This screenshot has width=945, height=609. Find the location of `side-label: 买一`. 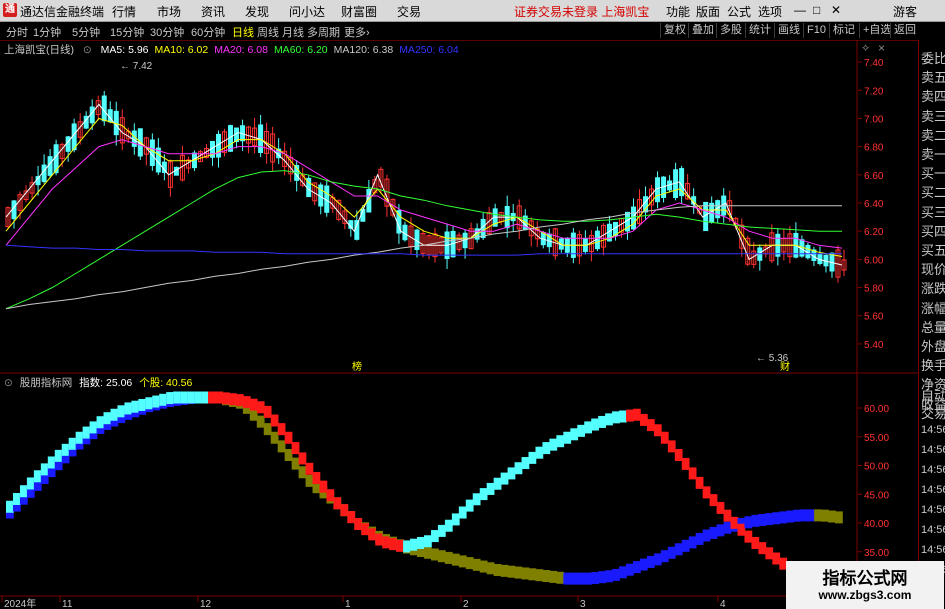

side-label: 买一 is located at coordinates (933, 174).